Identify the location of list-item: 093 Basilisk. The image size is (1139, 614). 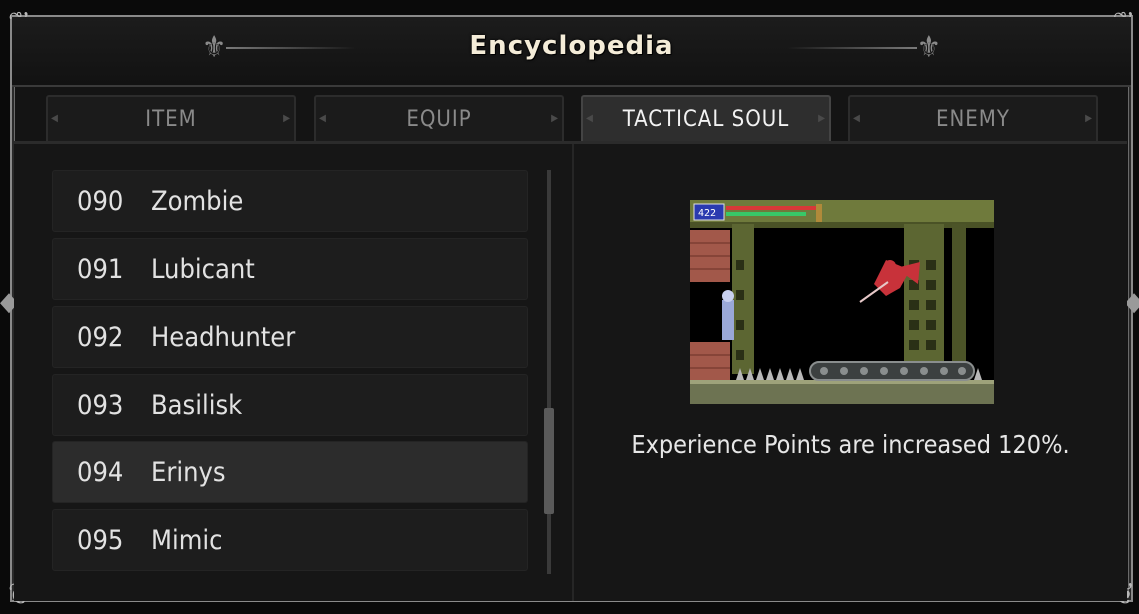
(290, 405).